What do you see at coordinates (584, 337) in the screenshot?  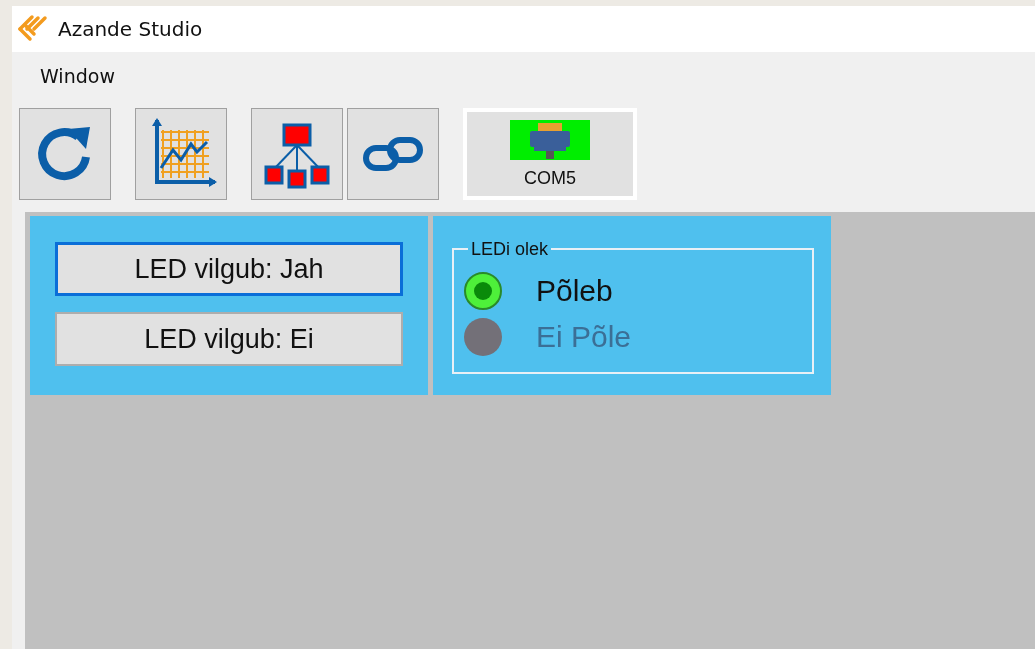 I see `indicator-label: Ei Põle` at bounding box center [584, 337].